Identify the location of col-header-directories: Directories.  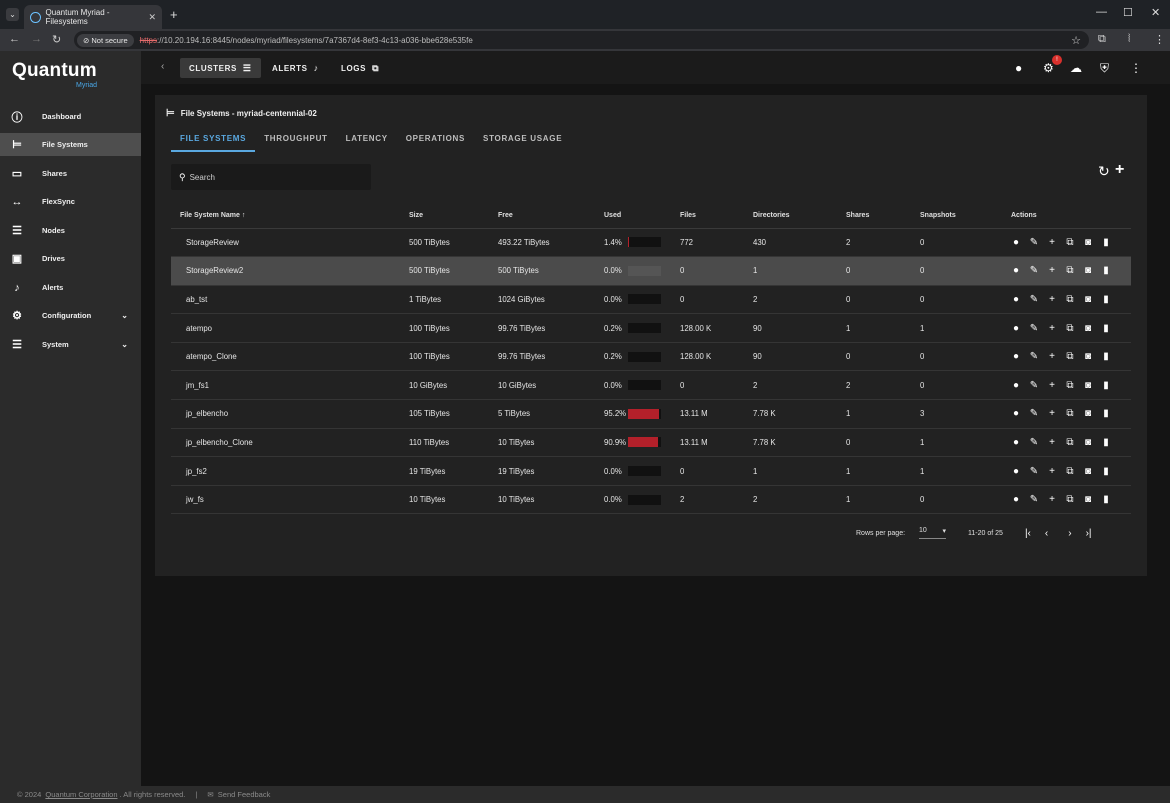
(799, 216).